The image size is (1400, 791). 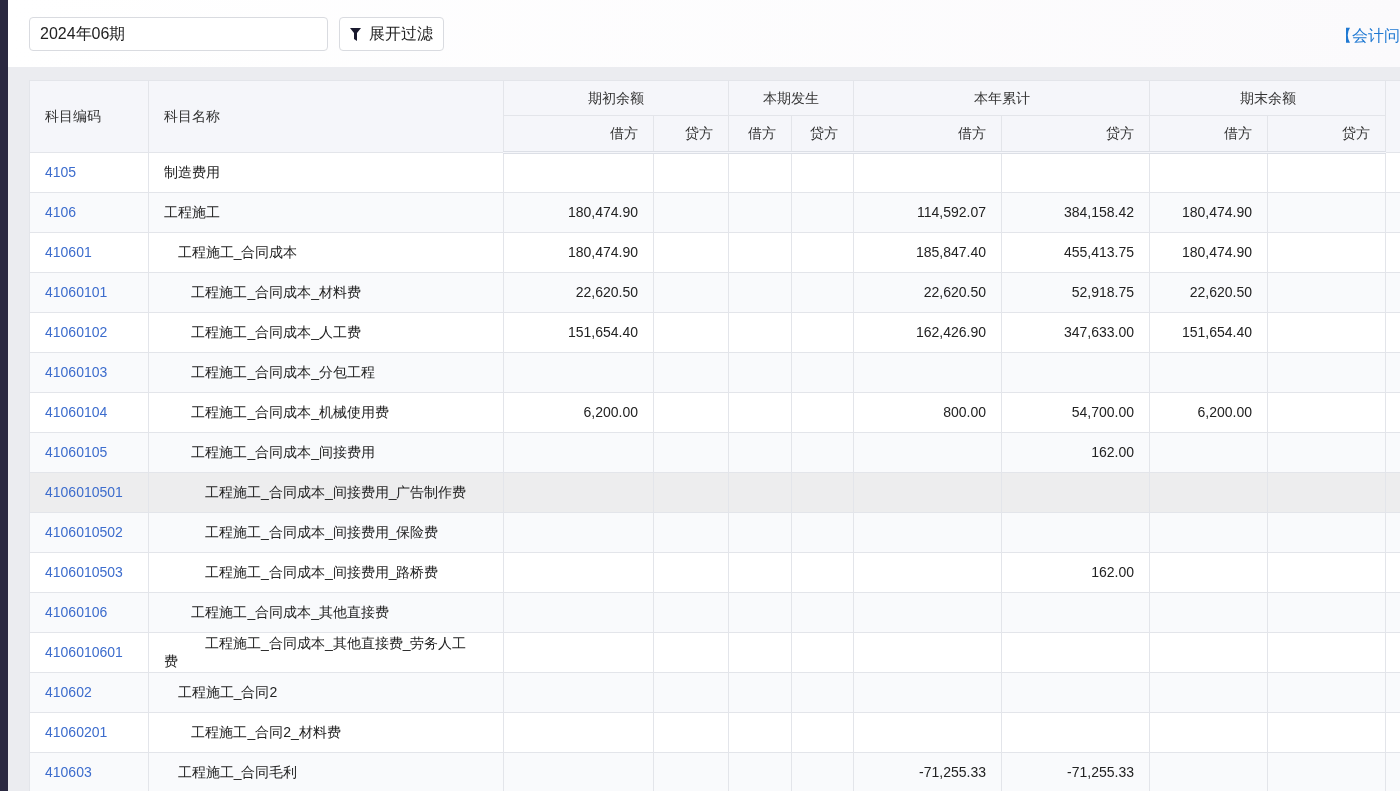 I want to click on account-code-link: 4106010503, so click(x=89, y=572).